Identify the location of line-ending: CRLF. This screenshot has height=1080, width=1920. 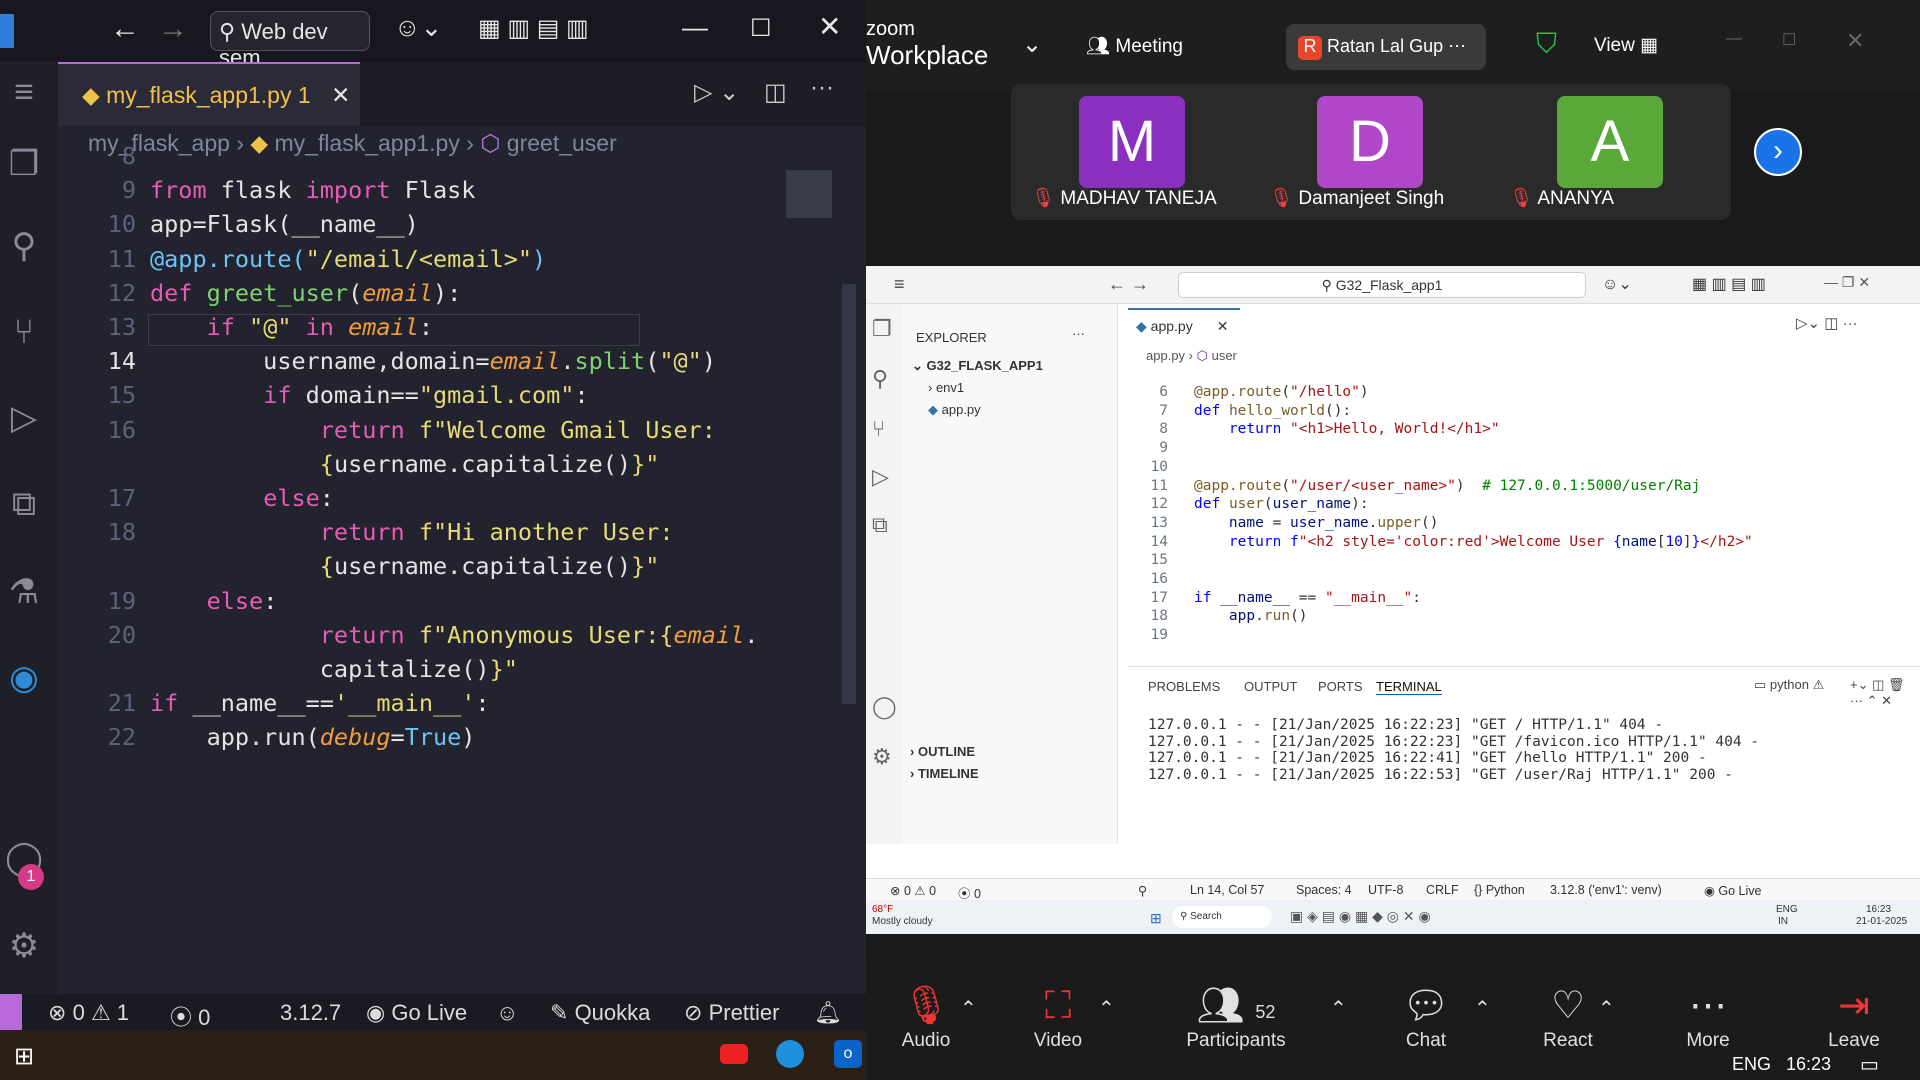
(1442, 890).